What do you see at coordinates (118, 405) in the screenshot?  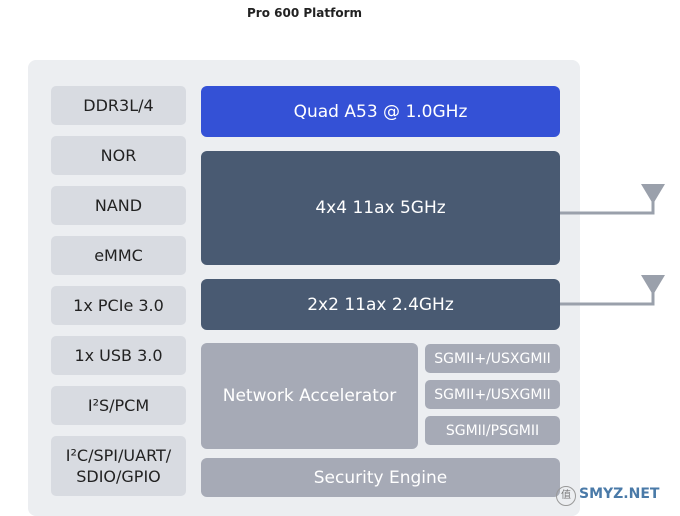 I see `interface-i2s: I²S/PCM` at bounding box center [118, 405].